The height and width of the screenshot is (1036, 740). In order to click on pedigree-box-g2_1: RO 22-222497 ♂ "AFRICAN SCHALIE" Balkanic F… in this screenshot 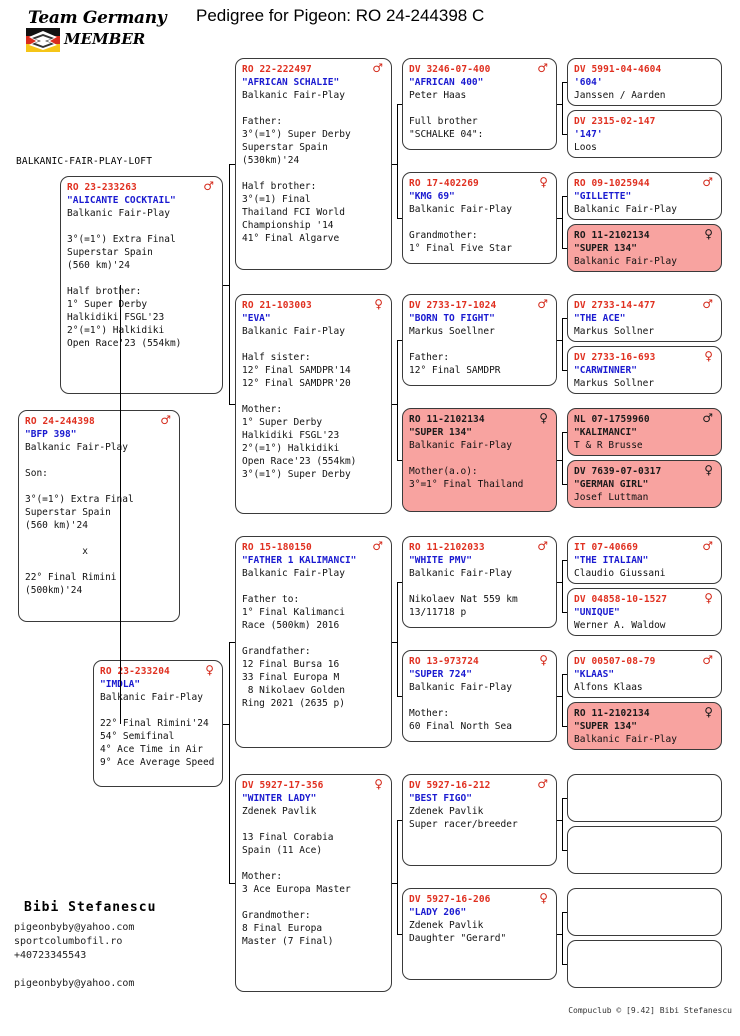, I will do `click(313, 164)`.